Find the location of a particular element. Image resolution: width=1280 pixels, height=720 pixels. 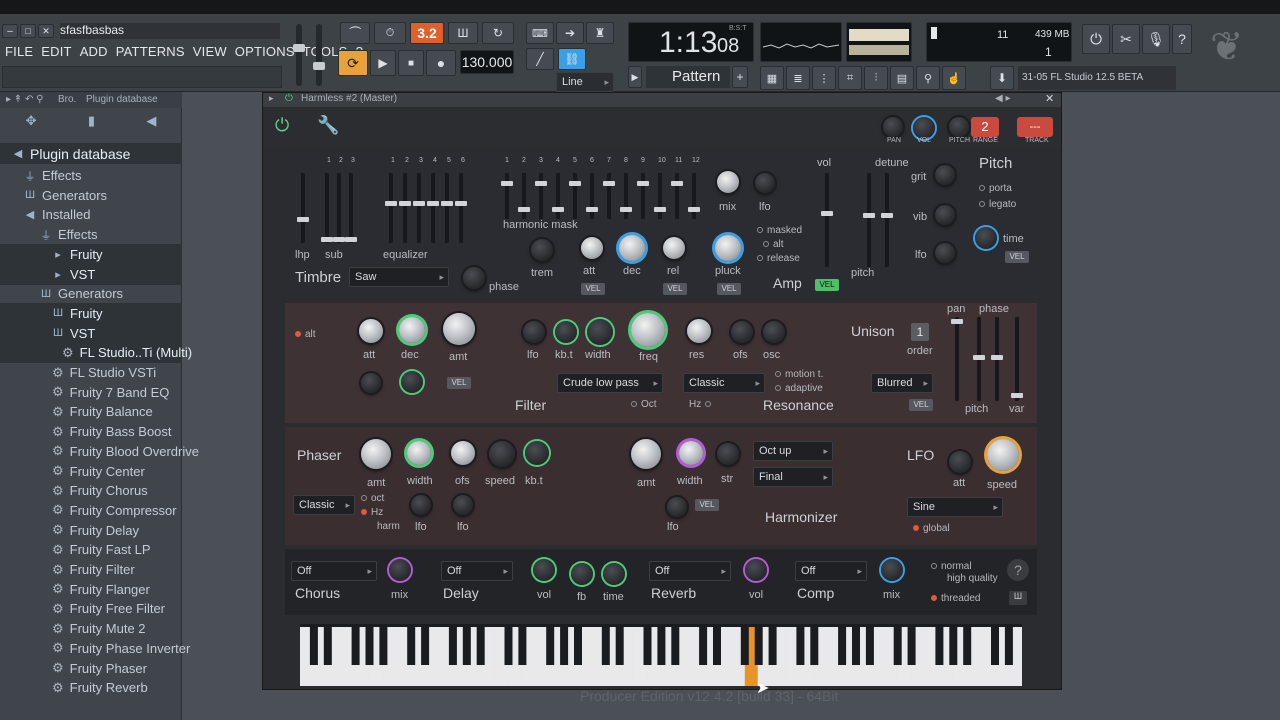

alt-radio: alt is located at coordinates (773, 244).